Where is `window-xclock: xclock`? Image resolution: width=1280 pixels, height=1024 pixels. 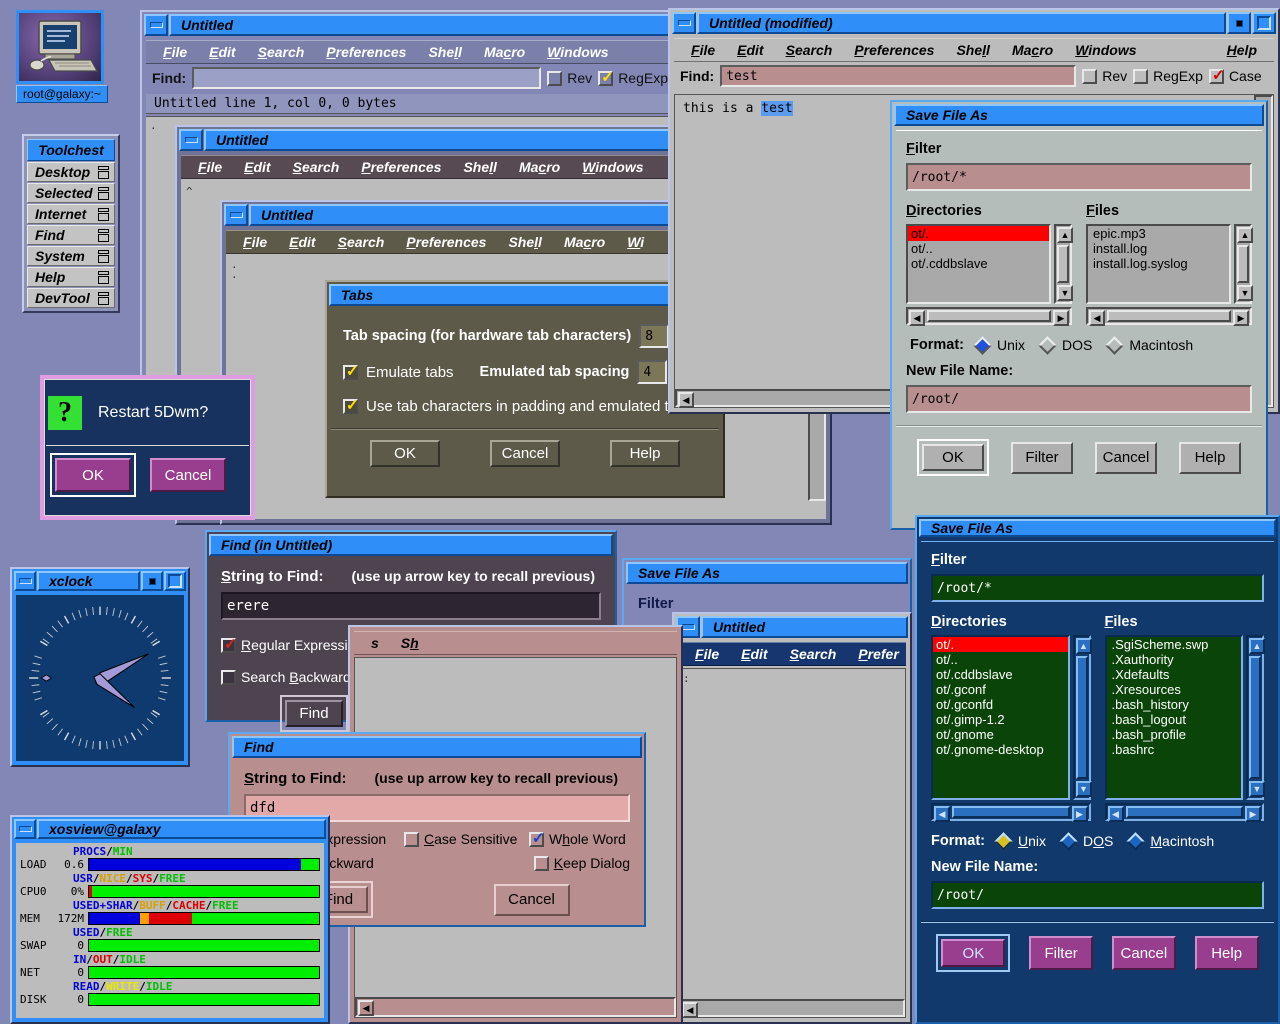 window-xclock: xclock is located at coordinates (100, 667).